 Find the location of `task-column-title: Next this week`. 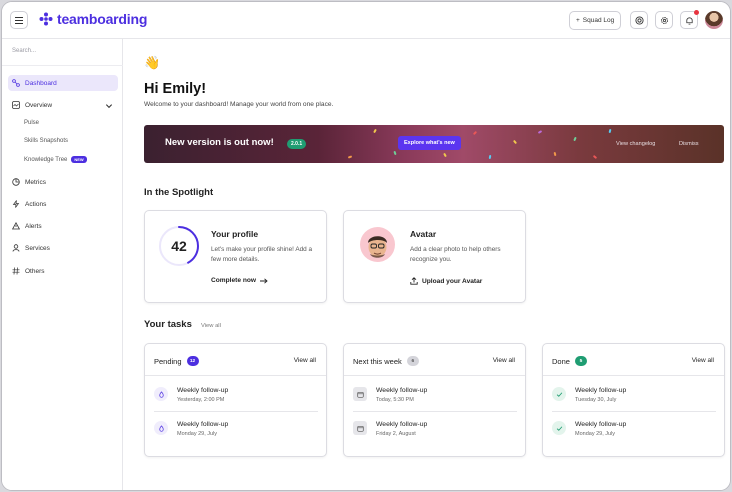

task-column-title: Next this week is located at coordinates (377, 361).